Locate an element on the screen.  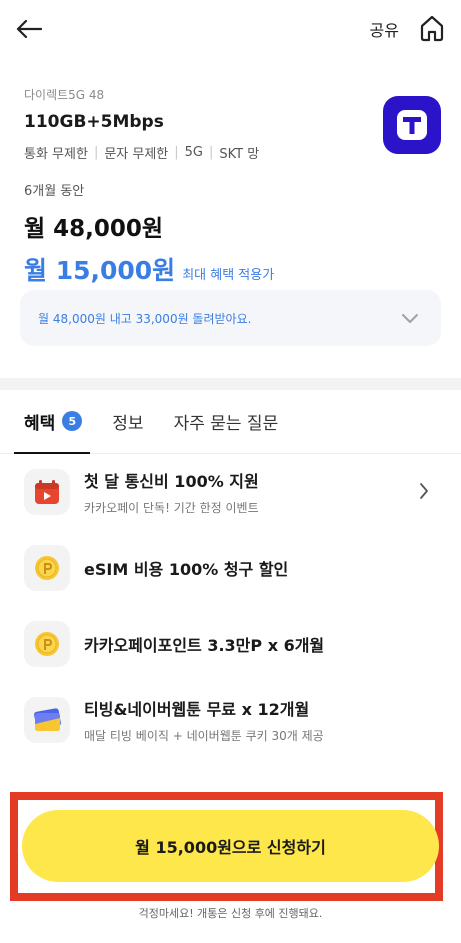
video-calendar-icon is located at coordinates (47, 492).